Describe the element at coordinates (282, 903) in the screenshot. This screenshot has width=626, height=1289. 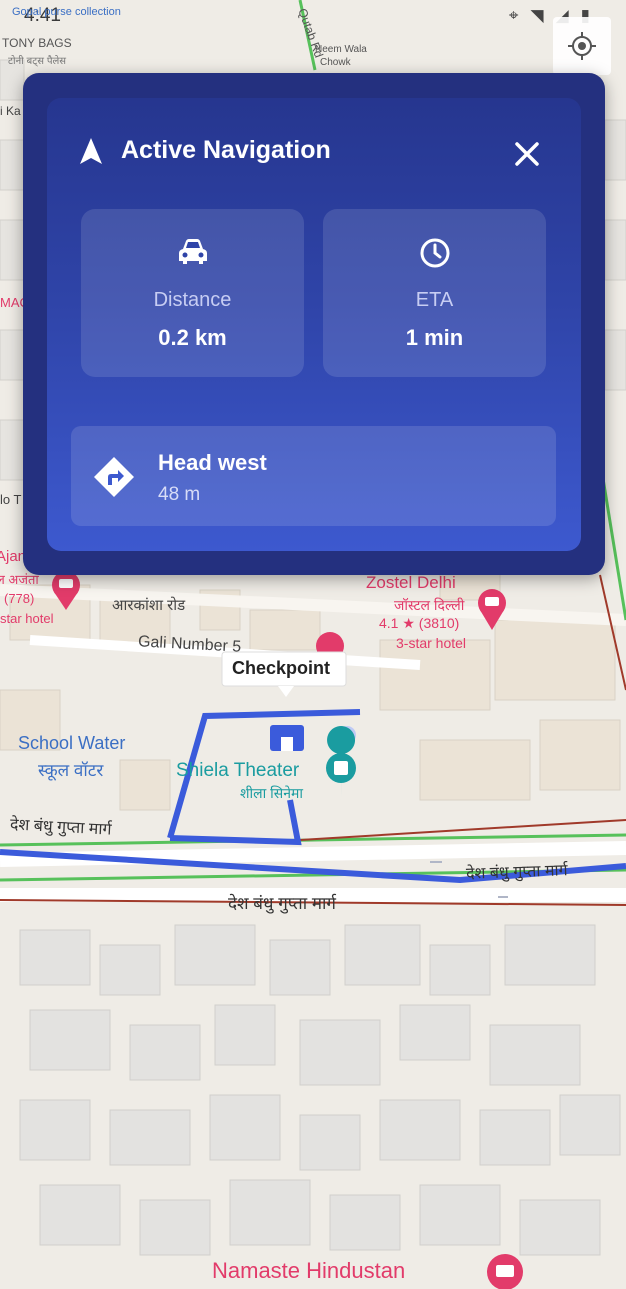
I see `road-label-desh-bandhu-3: देश बंधु गुप्ता मार्ग` at that location.